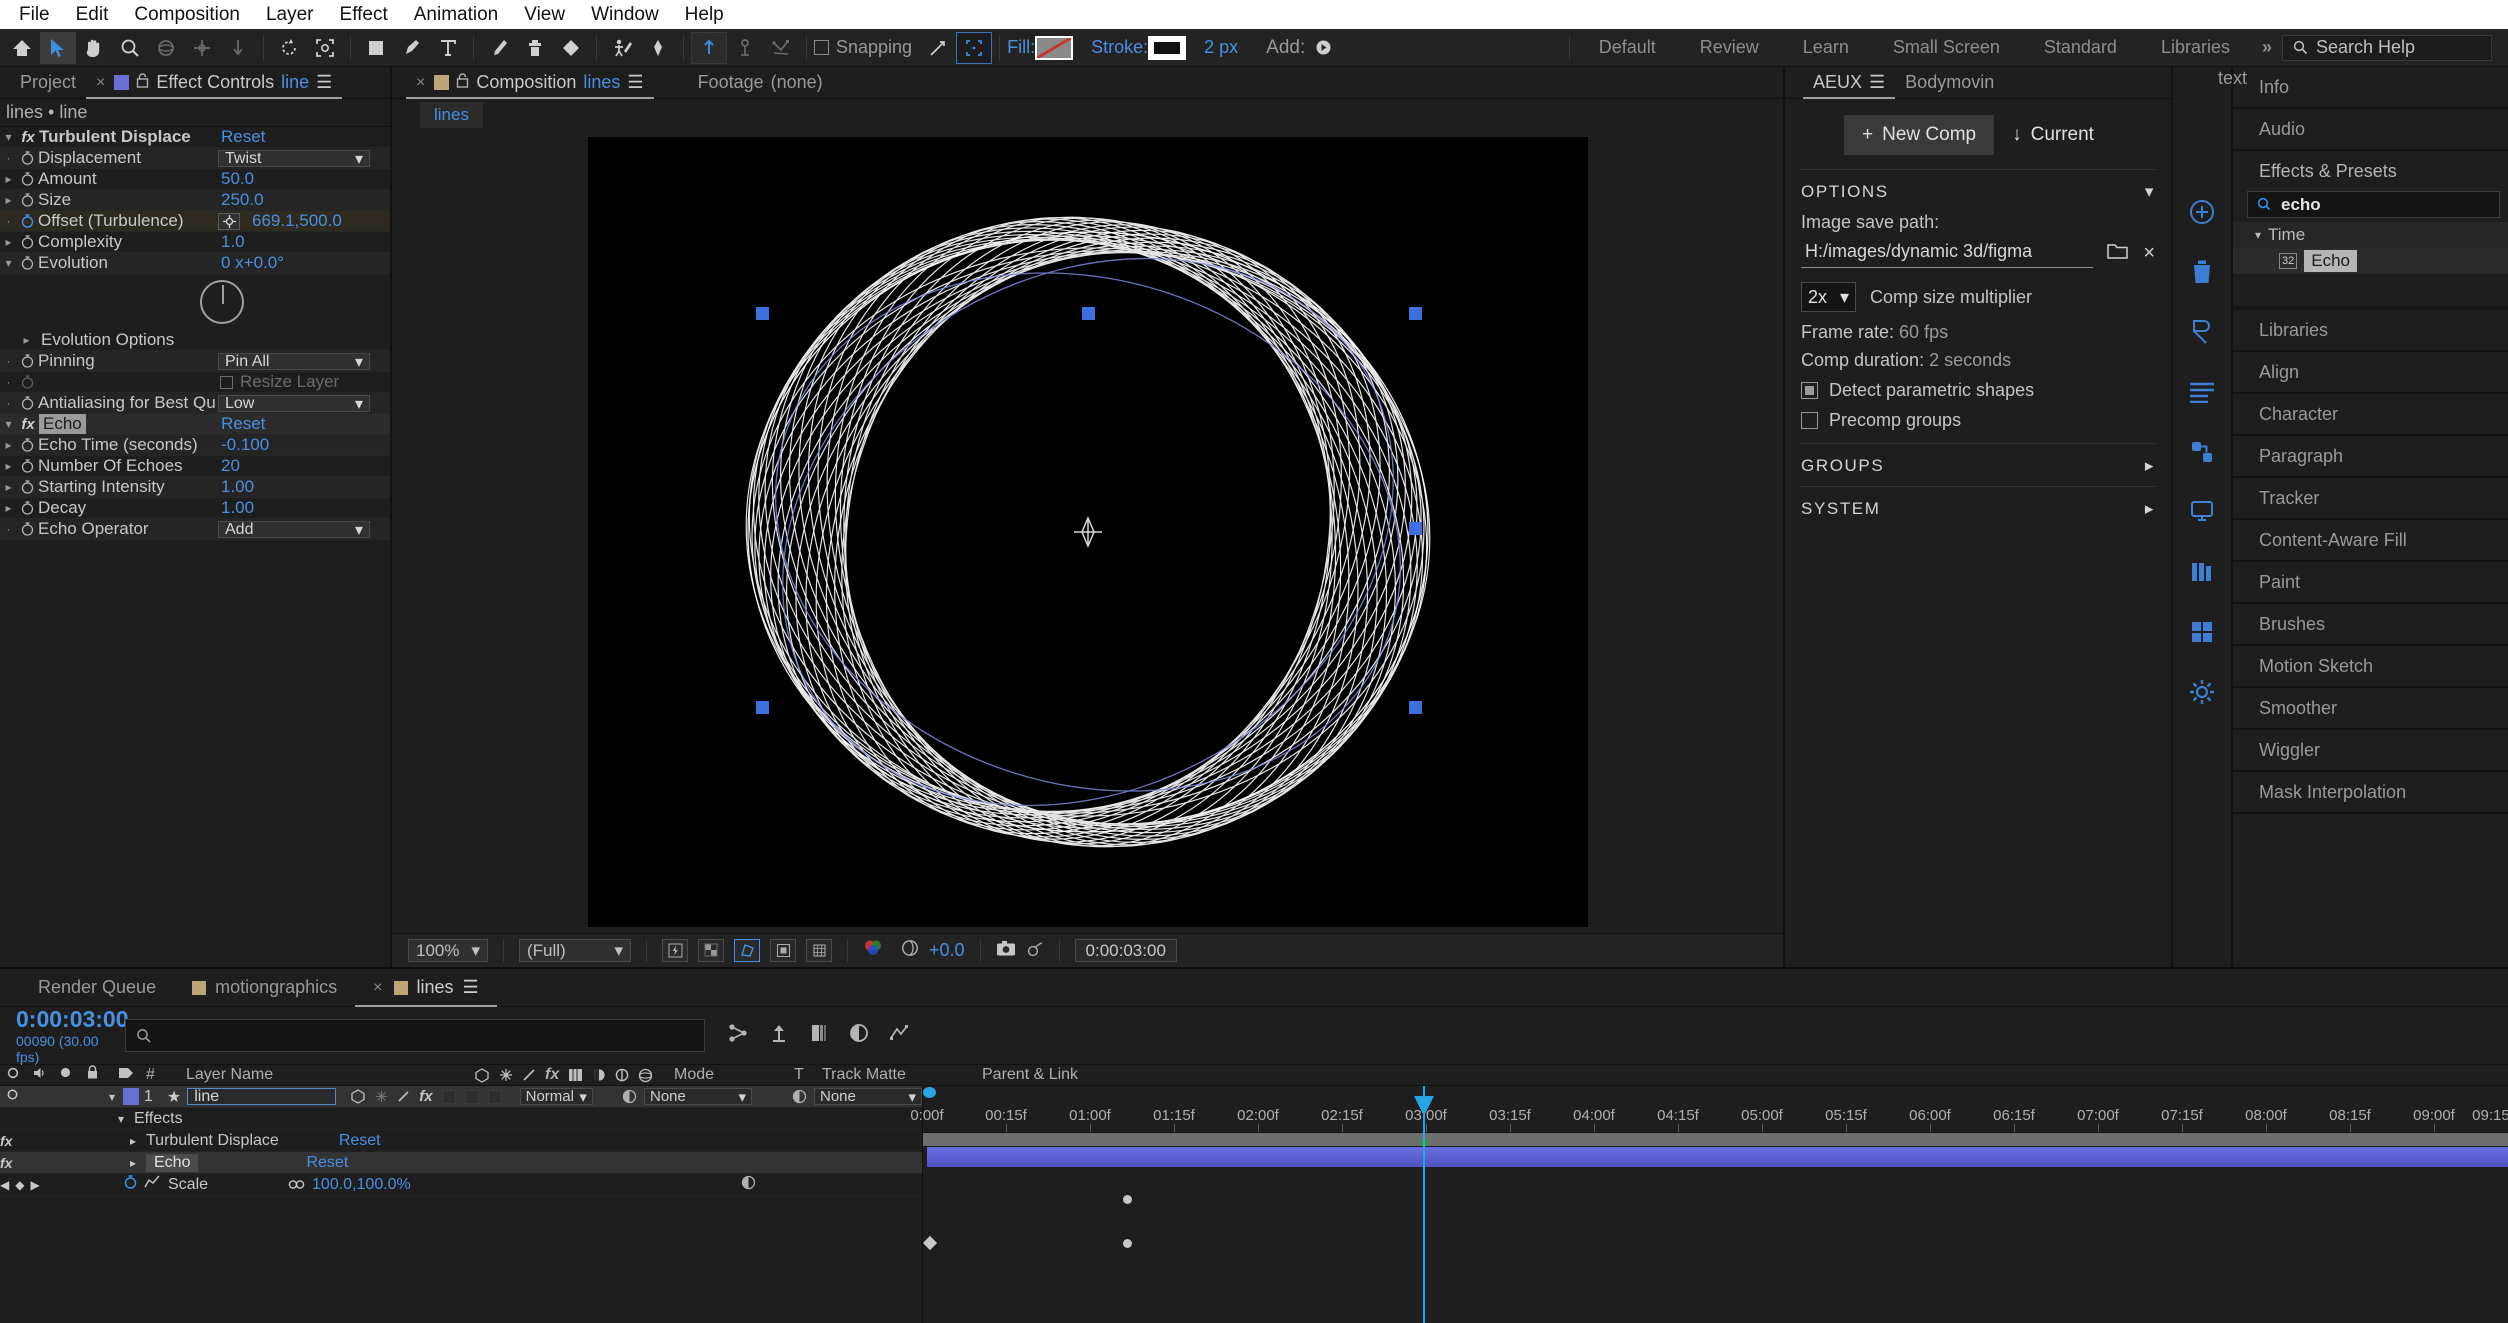  Describe the element at coordinates (499, 48) in the screenshot. I see `brush-tool-icon` at that location.